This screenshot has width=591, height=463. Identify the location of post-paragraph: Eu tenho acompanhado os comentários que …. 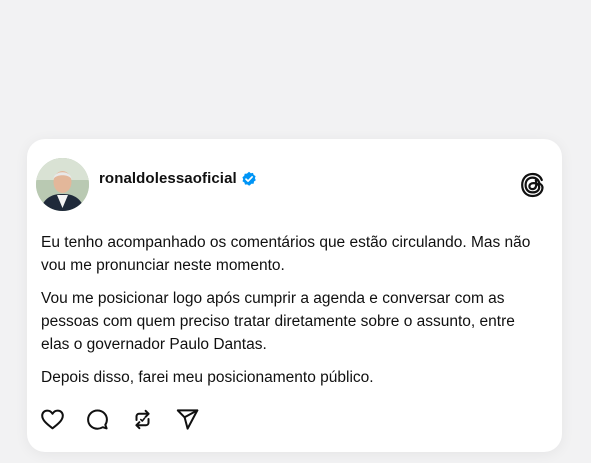
(286, 254).